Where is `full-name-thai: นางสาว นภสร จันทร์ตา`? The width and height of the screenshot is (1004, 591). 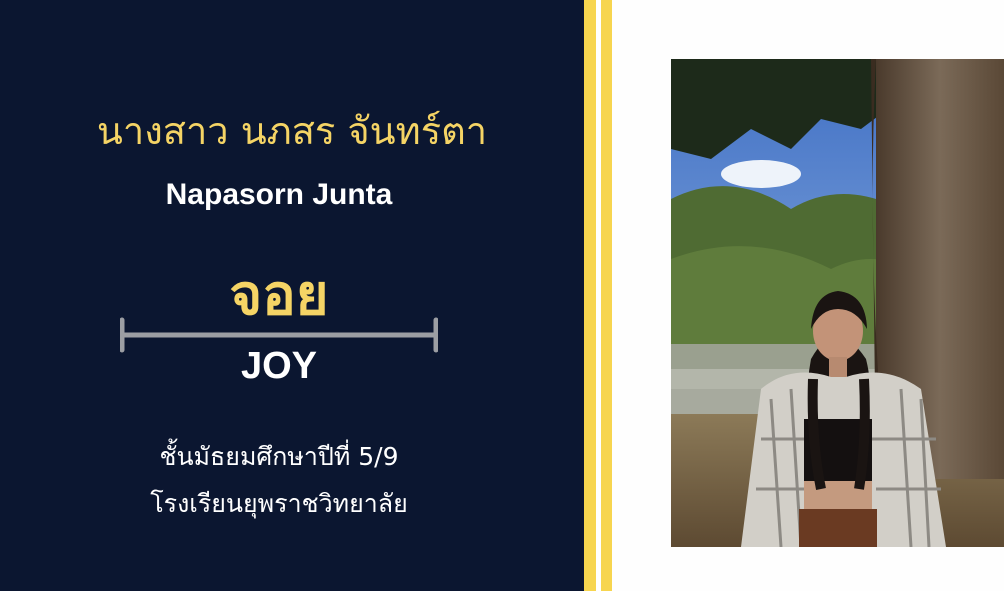 full-name-thai: นางสาว นภสร จันทร์ตา is located at coordinates (292, 131).